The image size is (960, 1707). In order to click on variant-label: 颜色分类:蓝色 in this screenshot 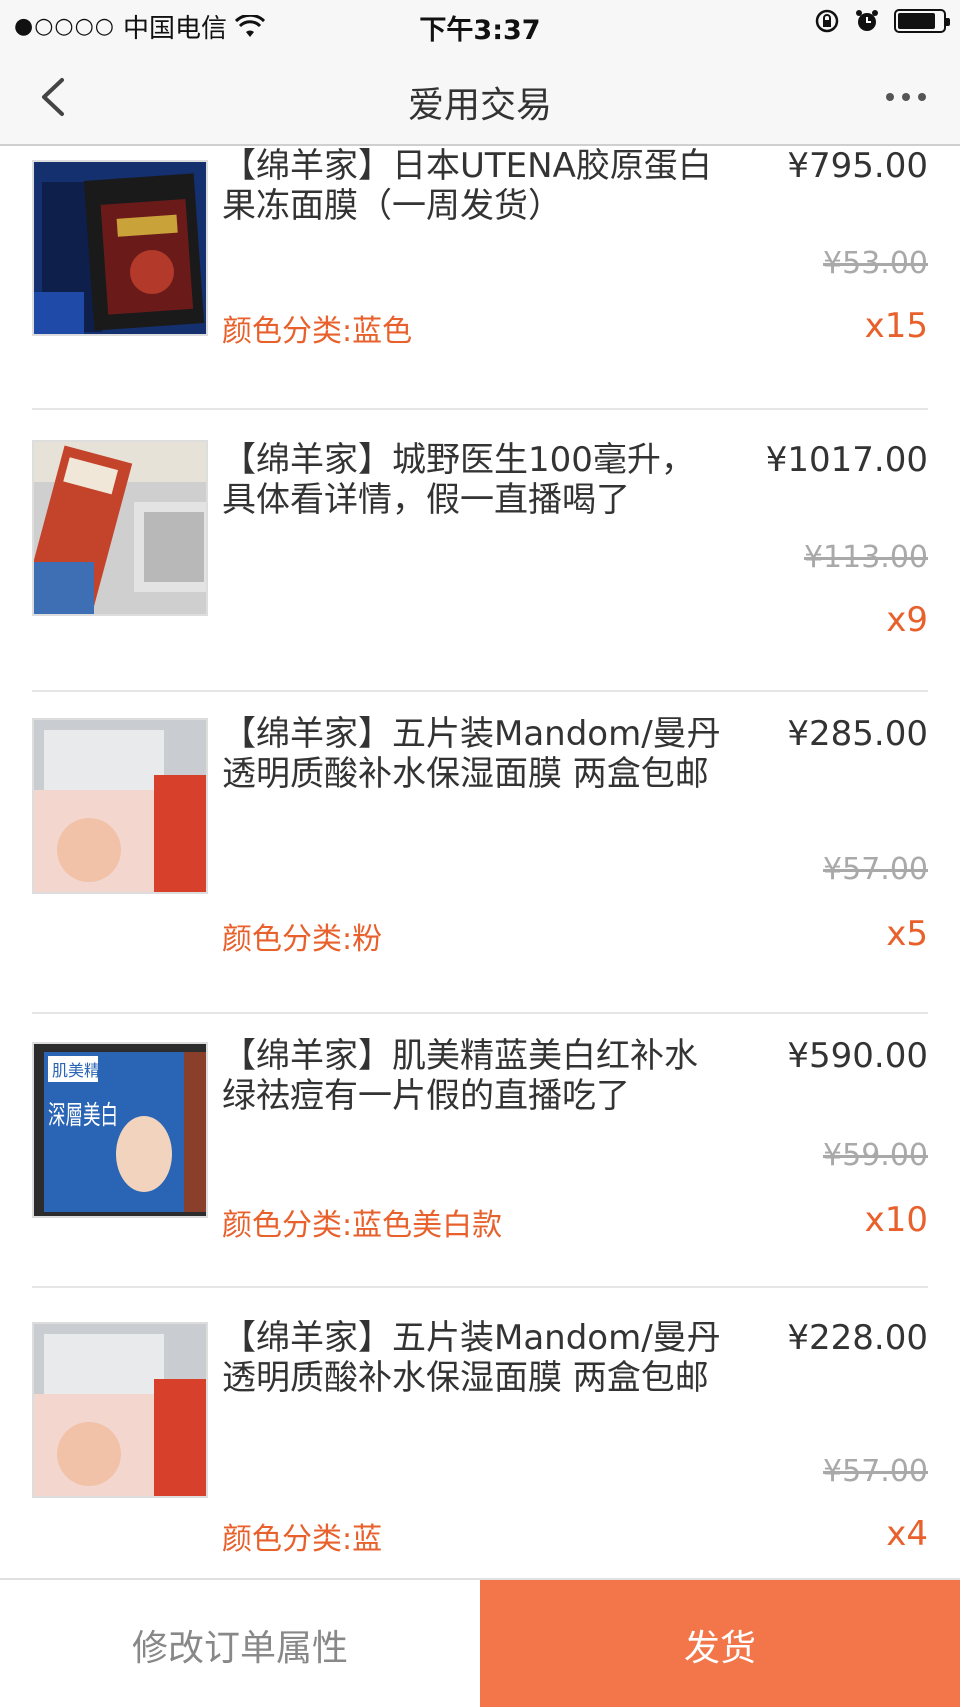, I will do `click(317, 331)`.